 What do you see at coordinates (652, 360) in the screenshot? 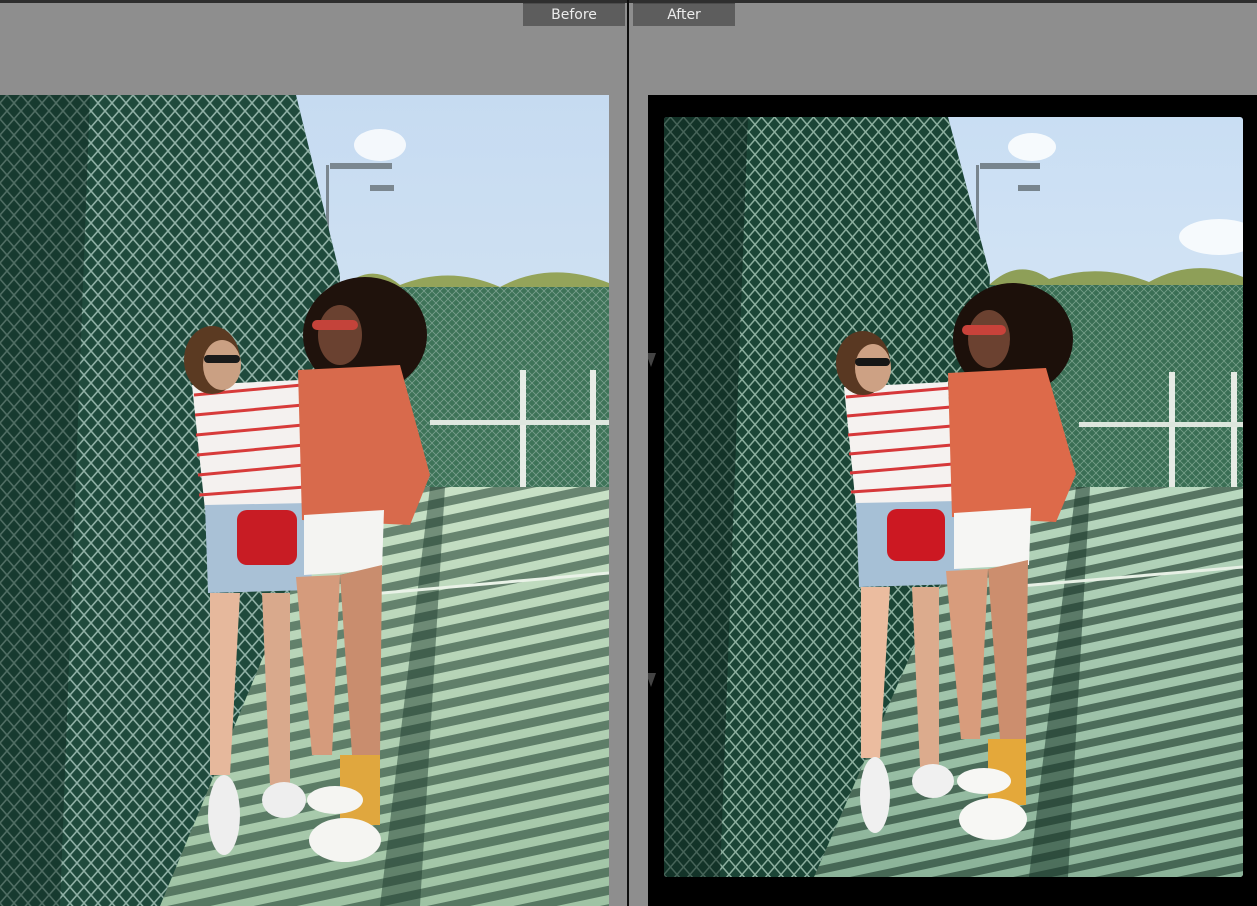
I see `film-notch-top` at bounding box center [652, 360].